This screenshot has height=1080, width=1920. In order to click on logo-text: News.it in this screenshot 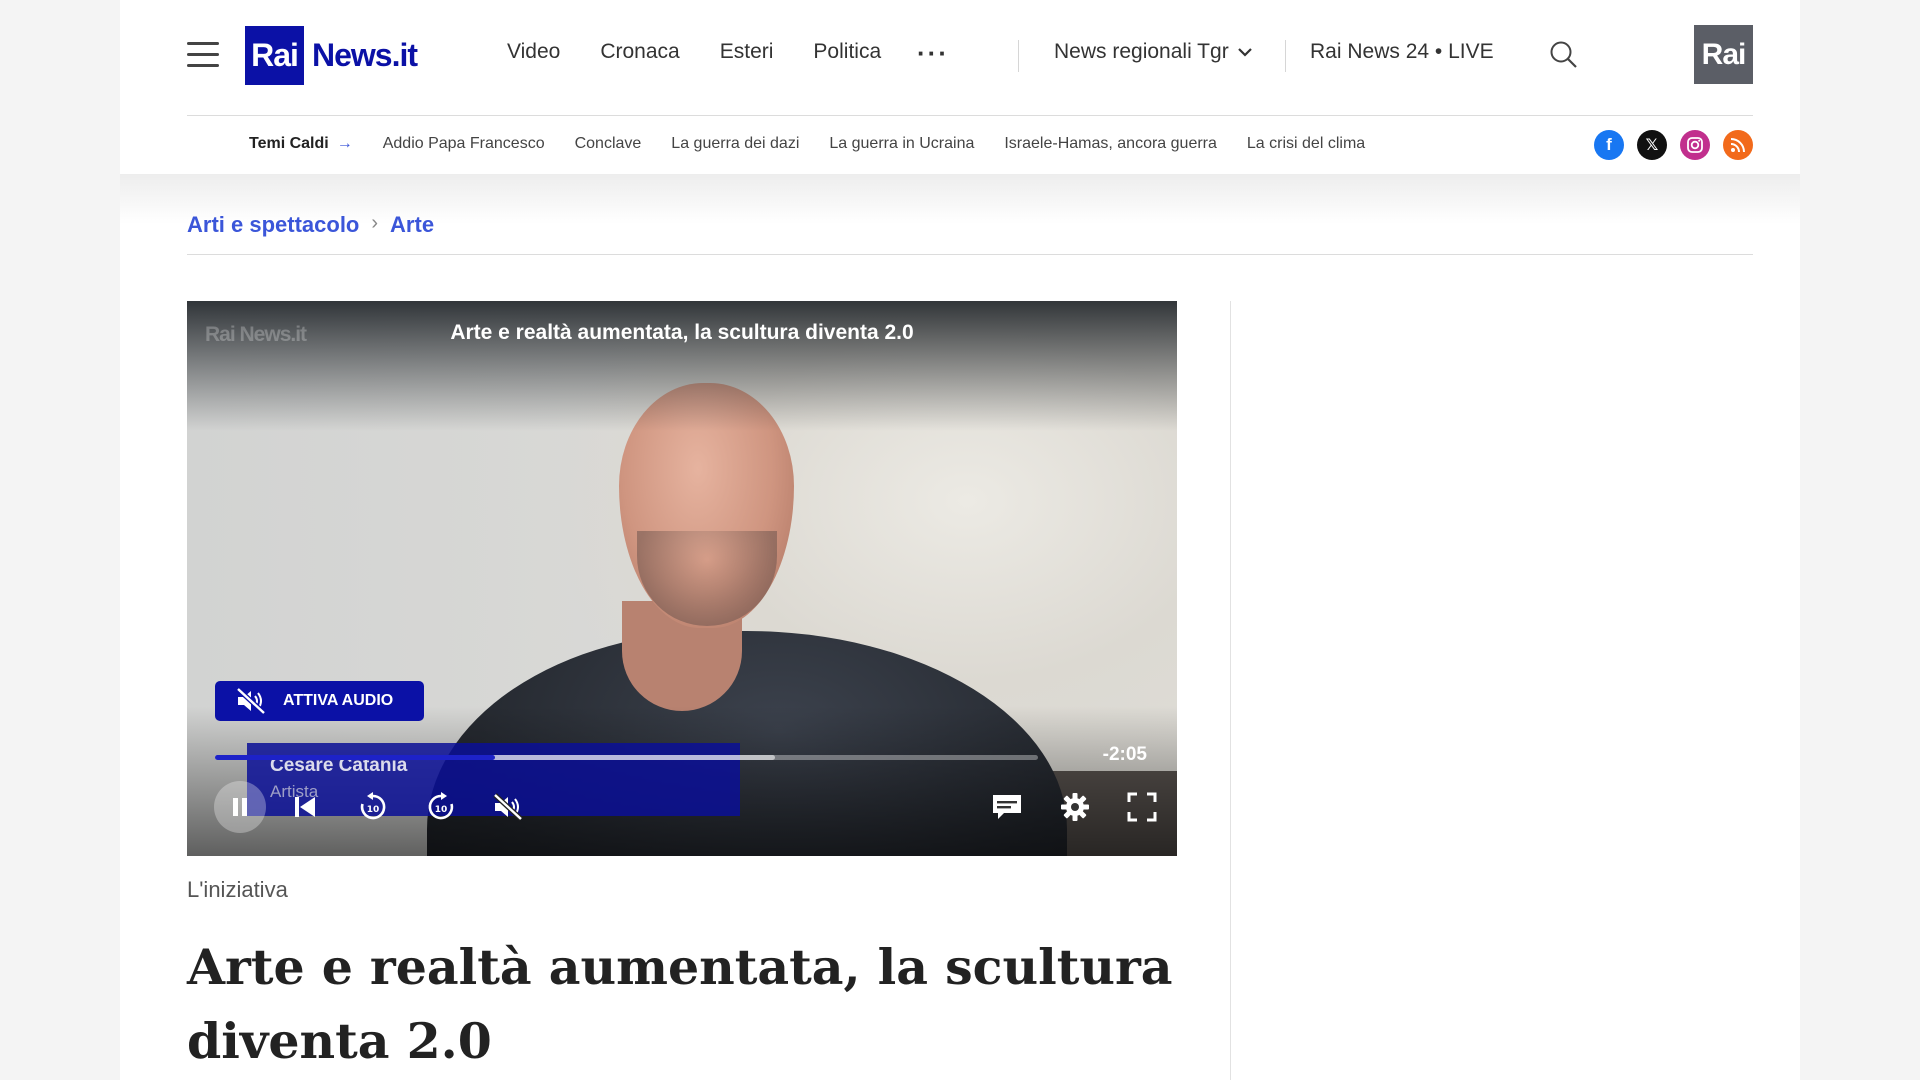, I will do `click(365, 55)`.